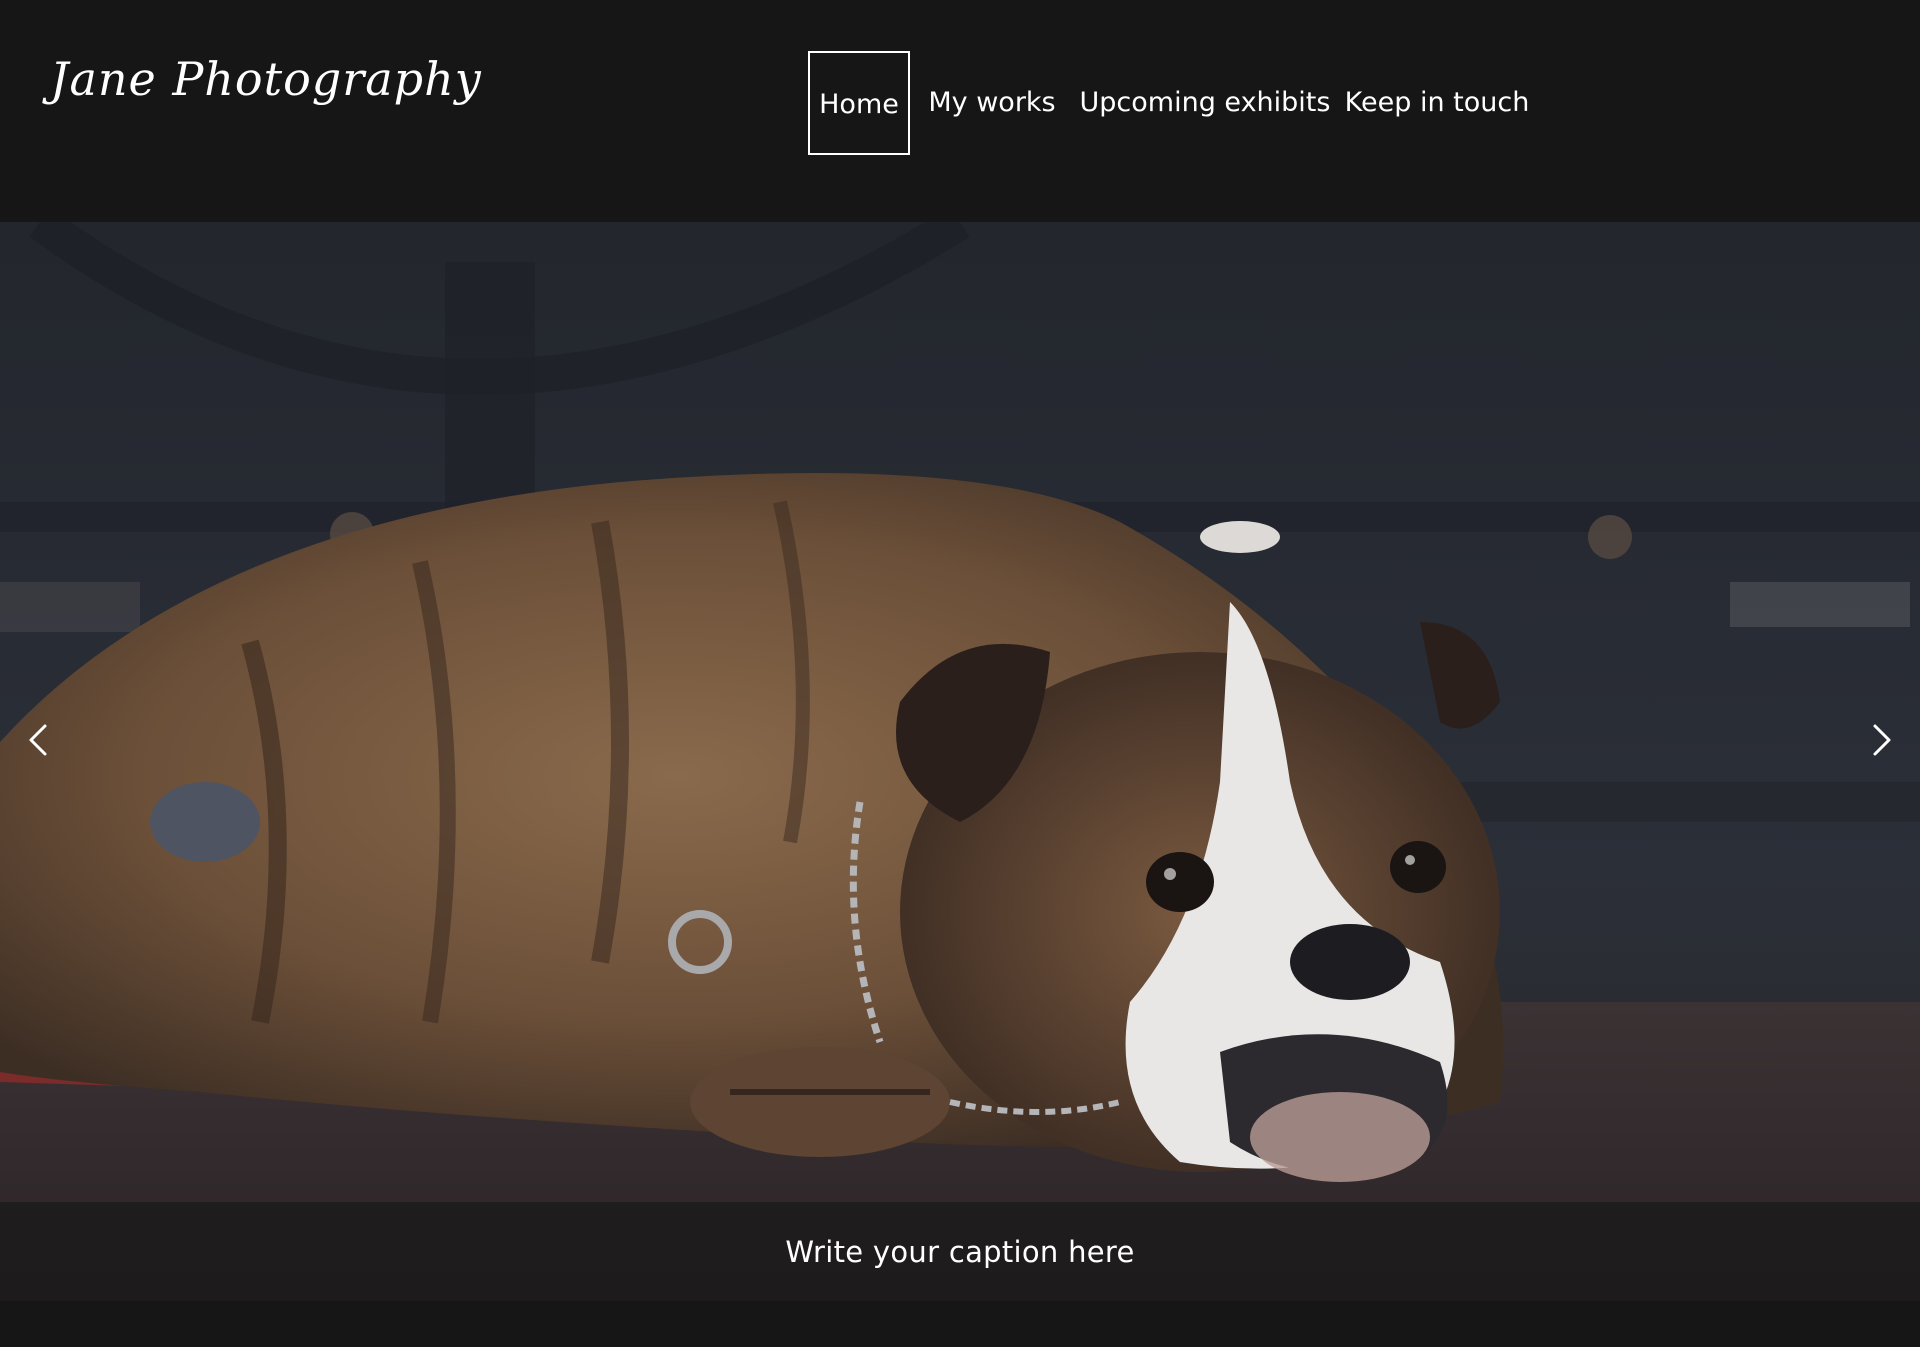 The width and height of the screenshot is (1920, 1347). I want to click on nav-item-home: Home, so click(859, 103).